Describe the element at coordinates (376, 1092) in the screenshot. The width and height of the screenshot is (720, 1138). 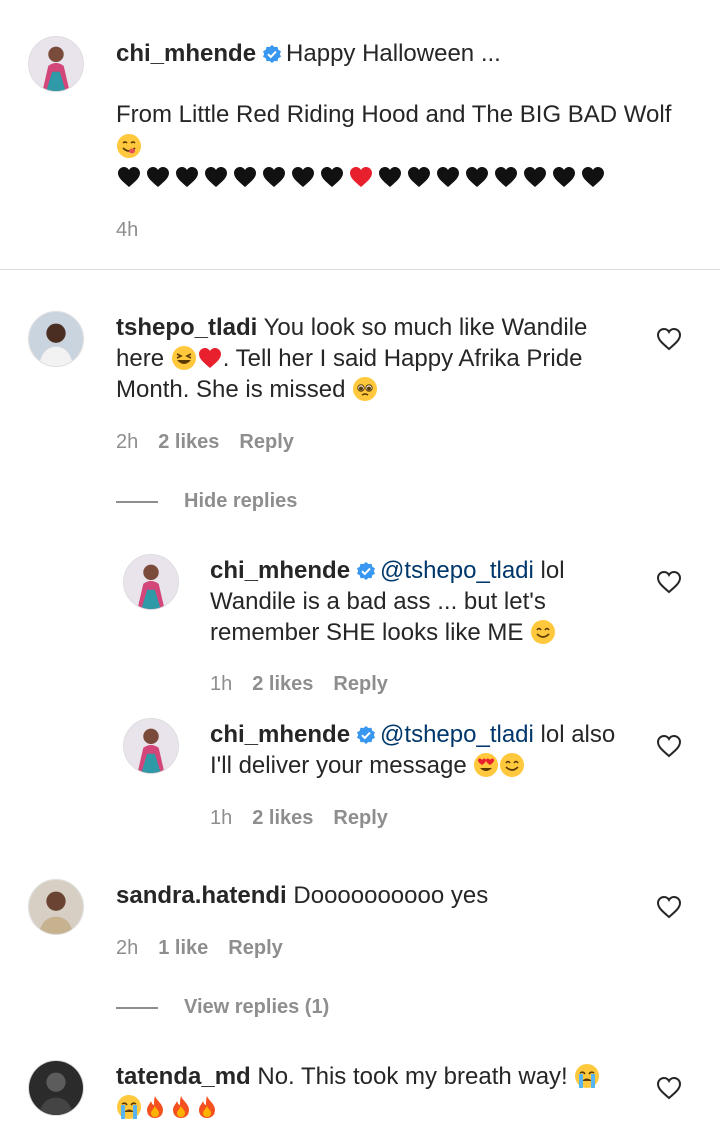
I see `comment-text: tatenda_md No. This took my breath way!` at that location.